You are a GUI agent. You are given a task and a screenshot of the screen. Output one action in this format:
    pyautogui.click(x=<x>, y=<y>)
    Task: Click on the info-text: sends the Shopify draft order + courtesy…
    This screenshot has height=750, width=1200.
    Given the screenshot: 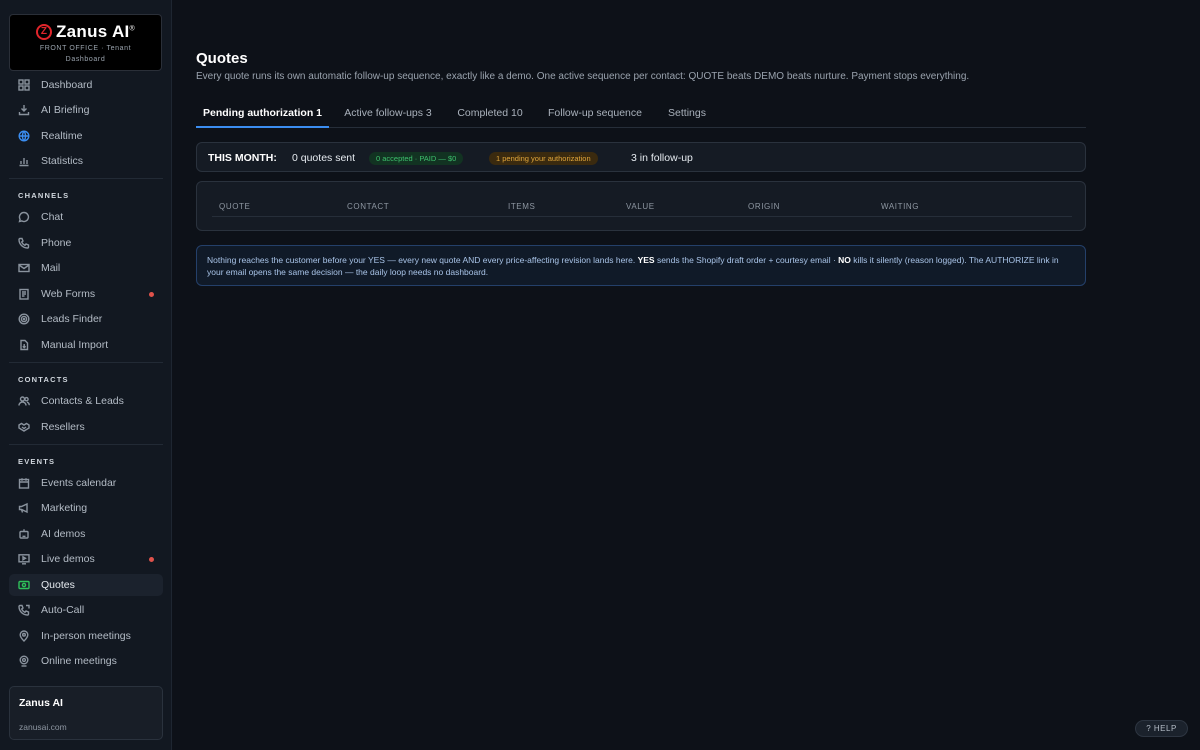 What is the action you would take?
    pyautogui.click(x=746, y=260)
    